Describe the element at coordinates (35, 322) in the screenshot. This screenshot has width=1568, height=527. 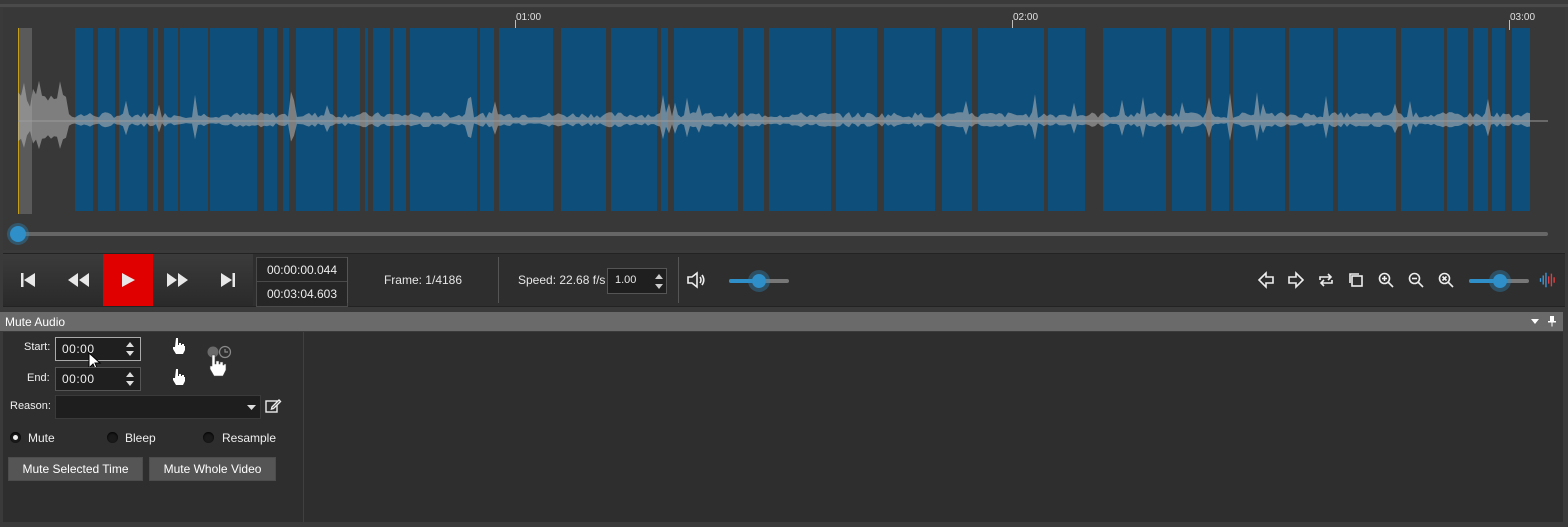
I see `panel-title: Mute Audio` at that location.